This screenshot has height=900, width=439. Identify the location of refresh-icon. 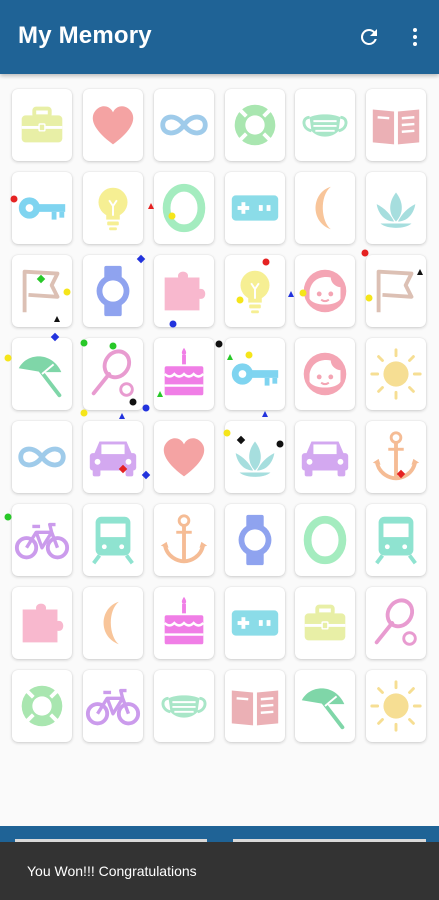
(368, 36).